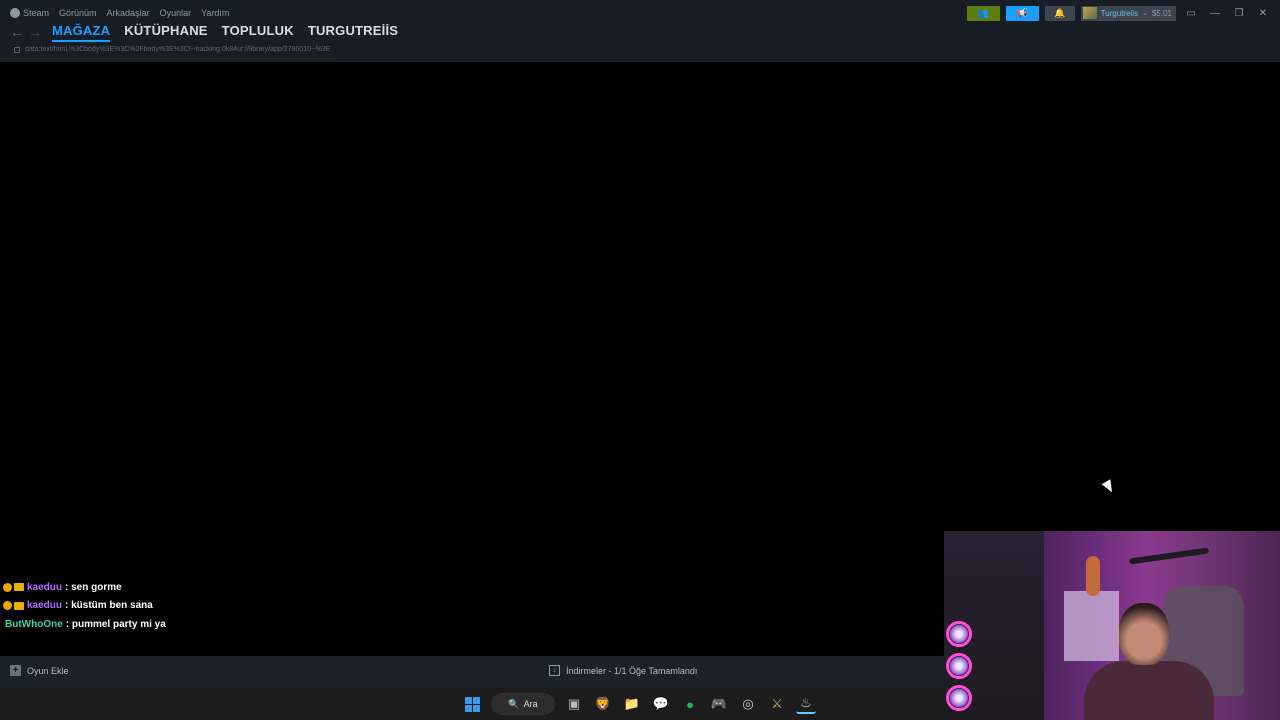 This screenshot has width=1280, height=720. What do you see at coordinates (17, 49) in the screenshot?
I see `page-icon` at bounding box center [17, 49].